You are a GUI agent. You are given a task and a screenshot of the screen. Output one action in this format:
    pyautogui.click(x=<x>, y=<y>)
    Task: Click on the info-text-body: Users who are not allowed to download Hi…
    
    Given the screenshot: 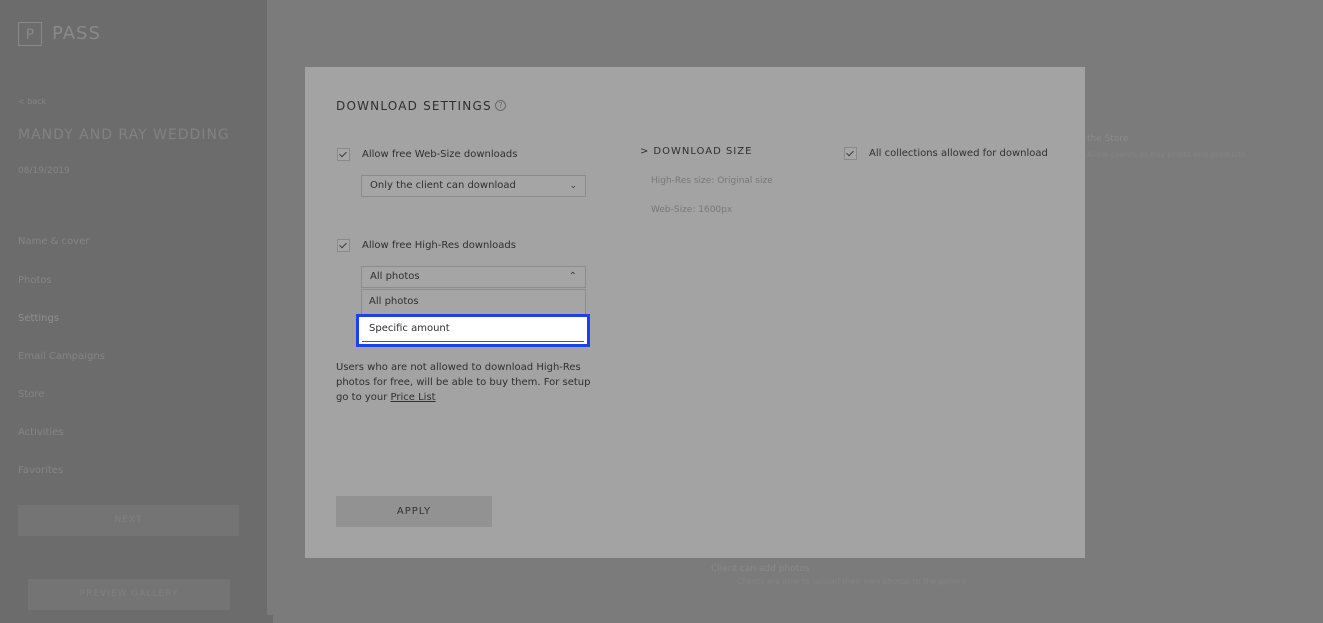 What is the action you would take?
    pyautogui.click(x=463, y=382)
    